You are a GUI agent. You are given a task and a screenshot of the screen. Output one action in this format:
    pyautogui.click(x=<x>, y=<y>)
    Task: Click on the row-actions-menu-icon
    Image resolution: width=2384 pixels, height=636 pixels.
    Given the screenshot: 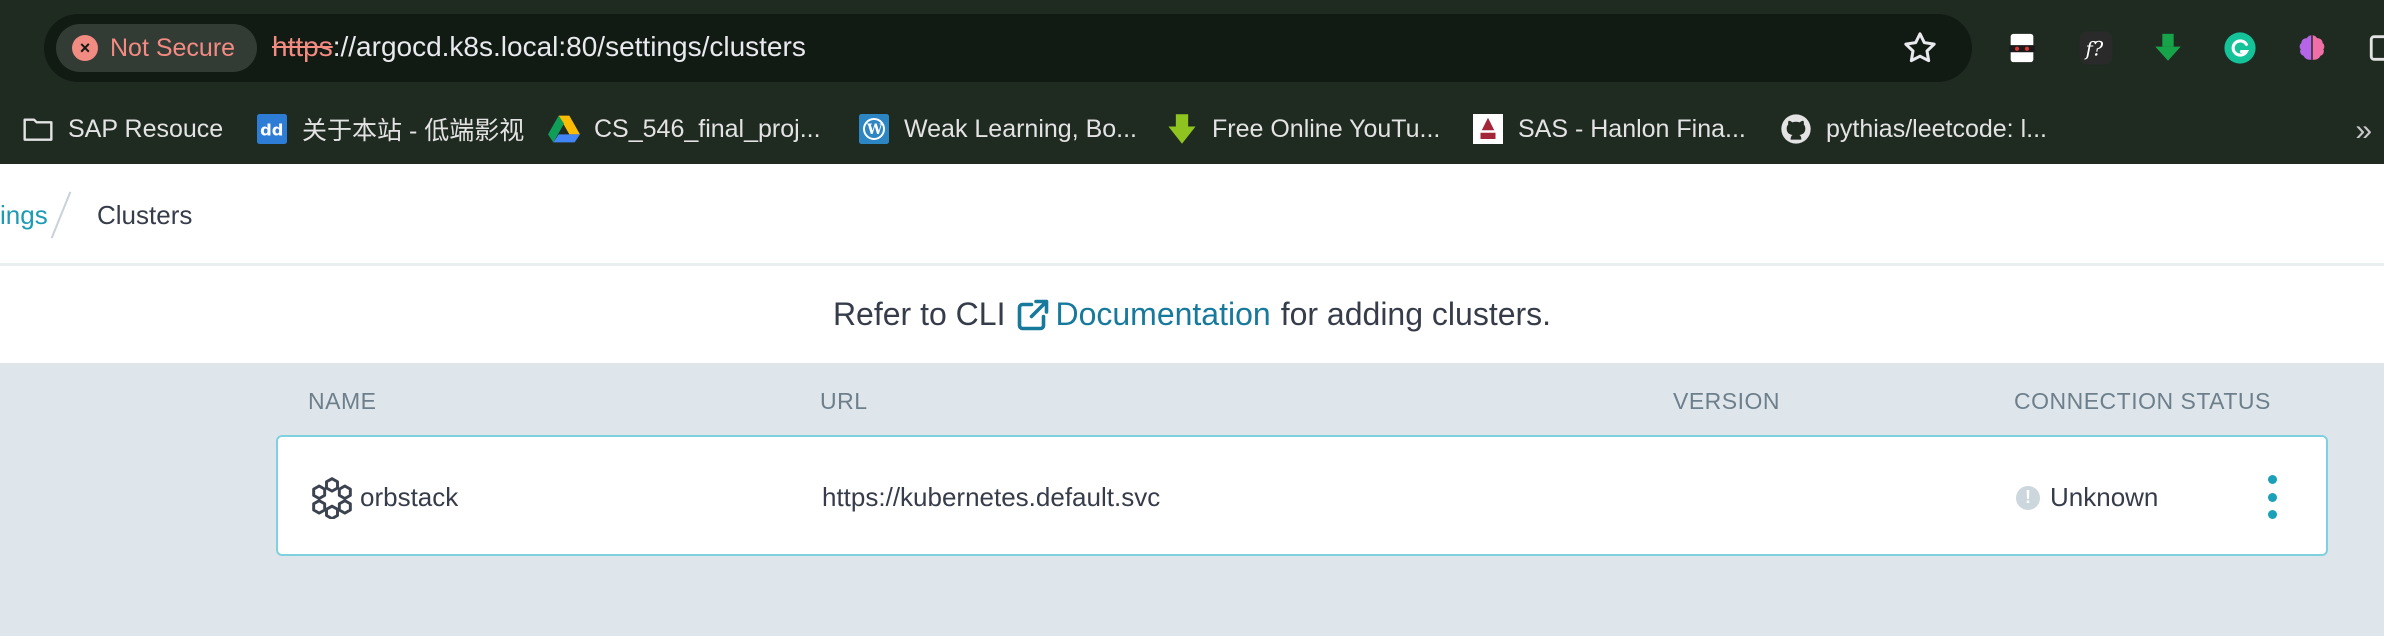 What is the action you would take?
    pyautogui.click(x=2272, y=497)
    